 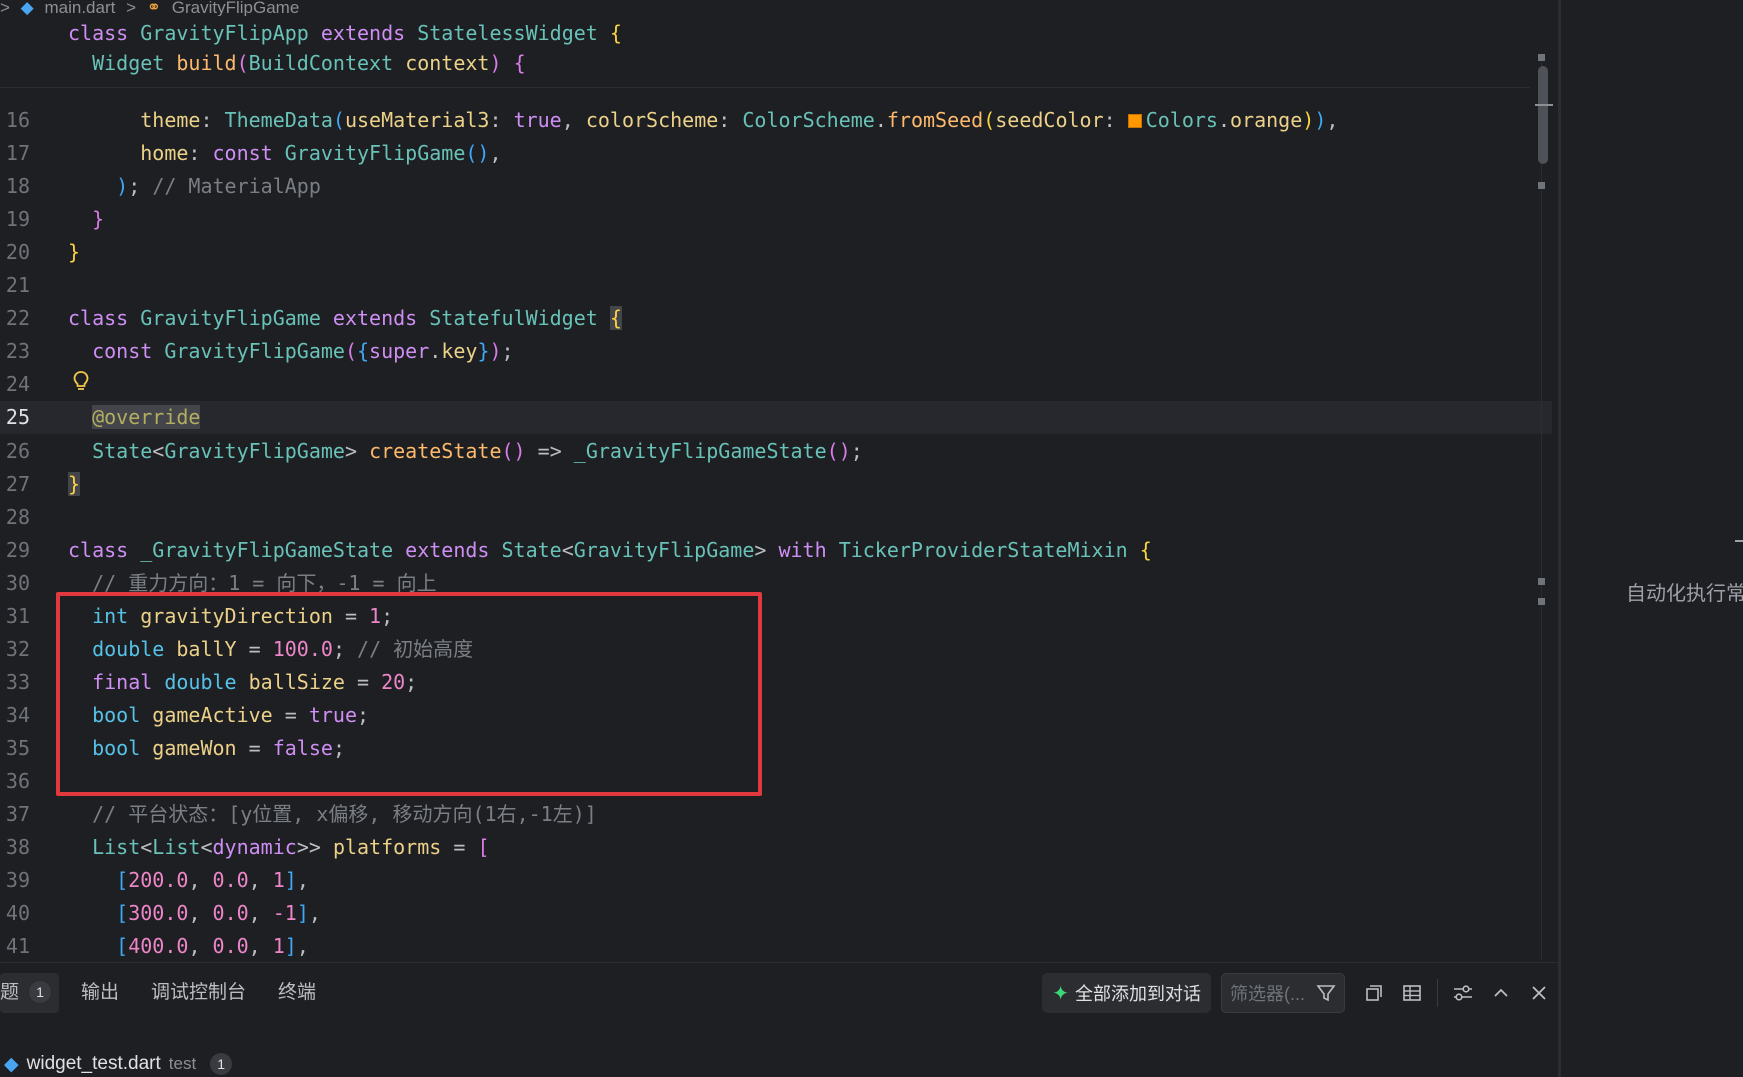 I want to click on dart-file-icon: ◆, so click(x=27, y=8).